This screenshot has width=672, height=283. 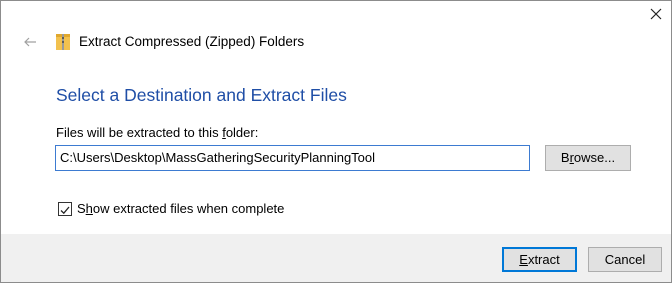 I want to click on back-arrow-icon, so click(x=30, y=42).